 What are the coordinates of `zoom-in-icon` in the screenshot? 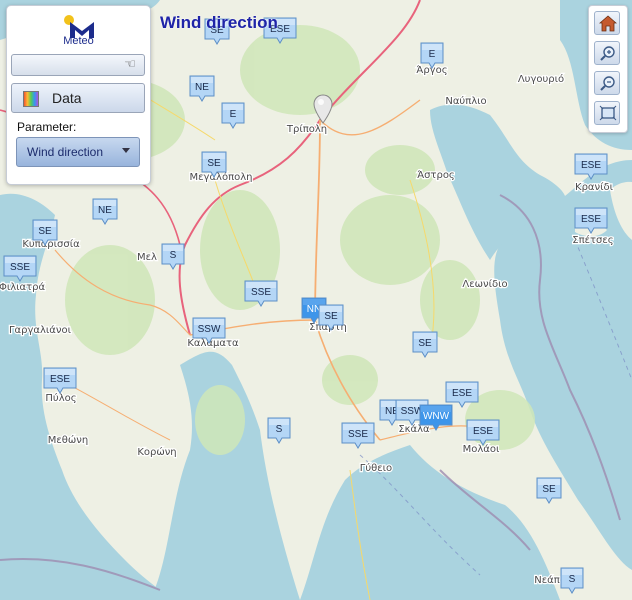 It's located at (607, 53).